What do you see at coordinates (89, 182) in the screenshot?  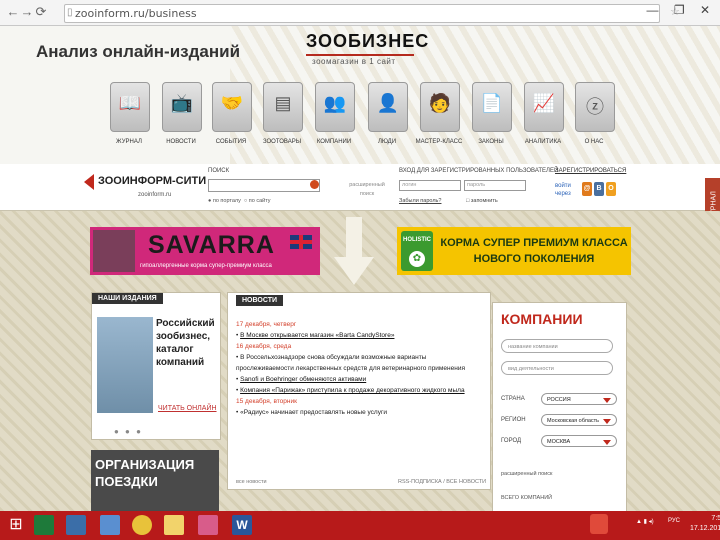 I see `arrow-left-icon` at bounding box center [89, 182].